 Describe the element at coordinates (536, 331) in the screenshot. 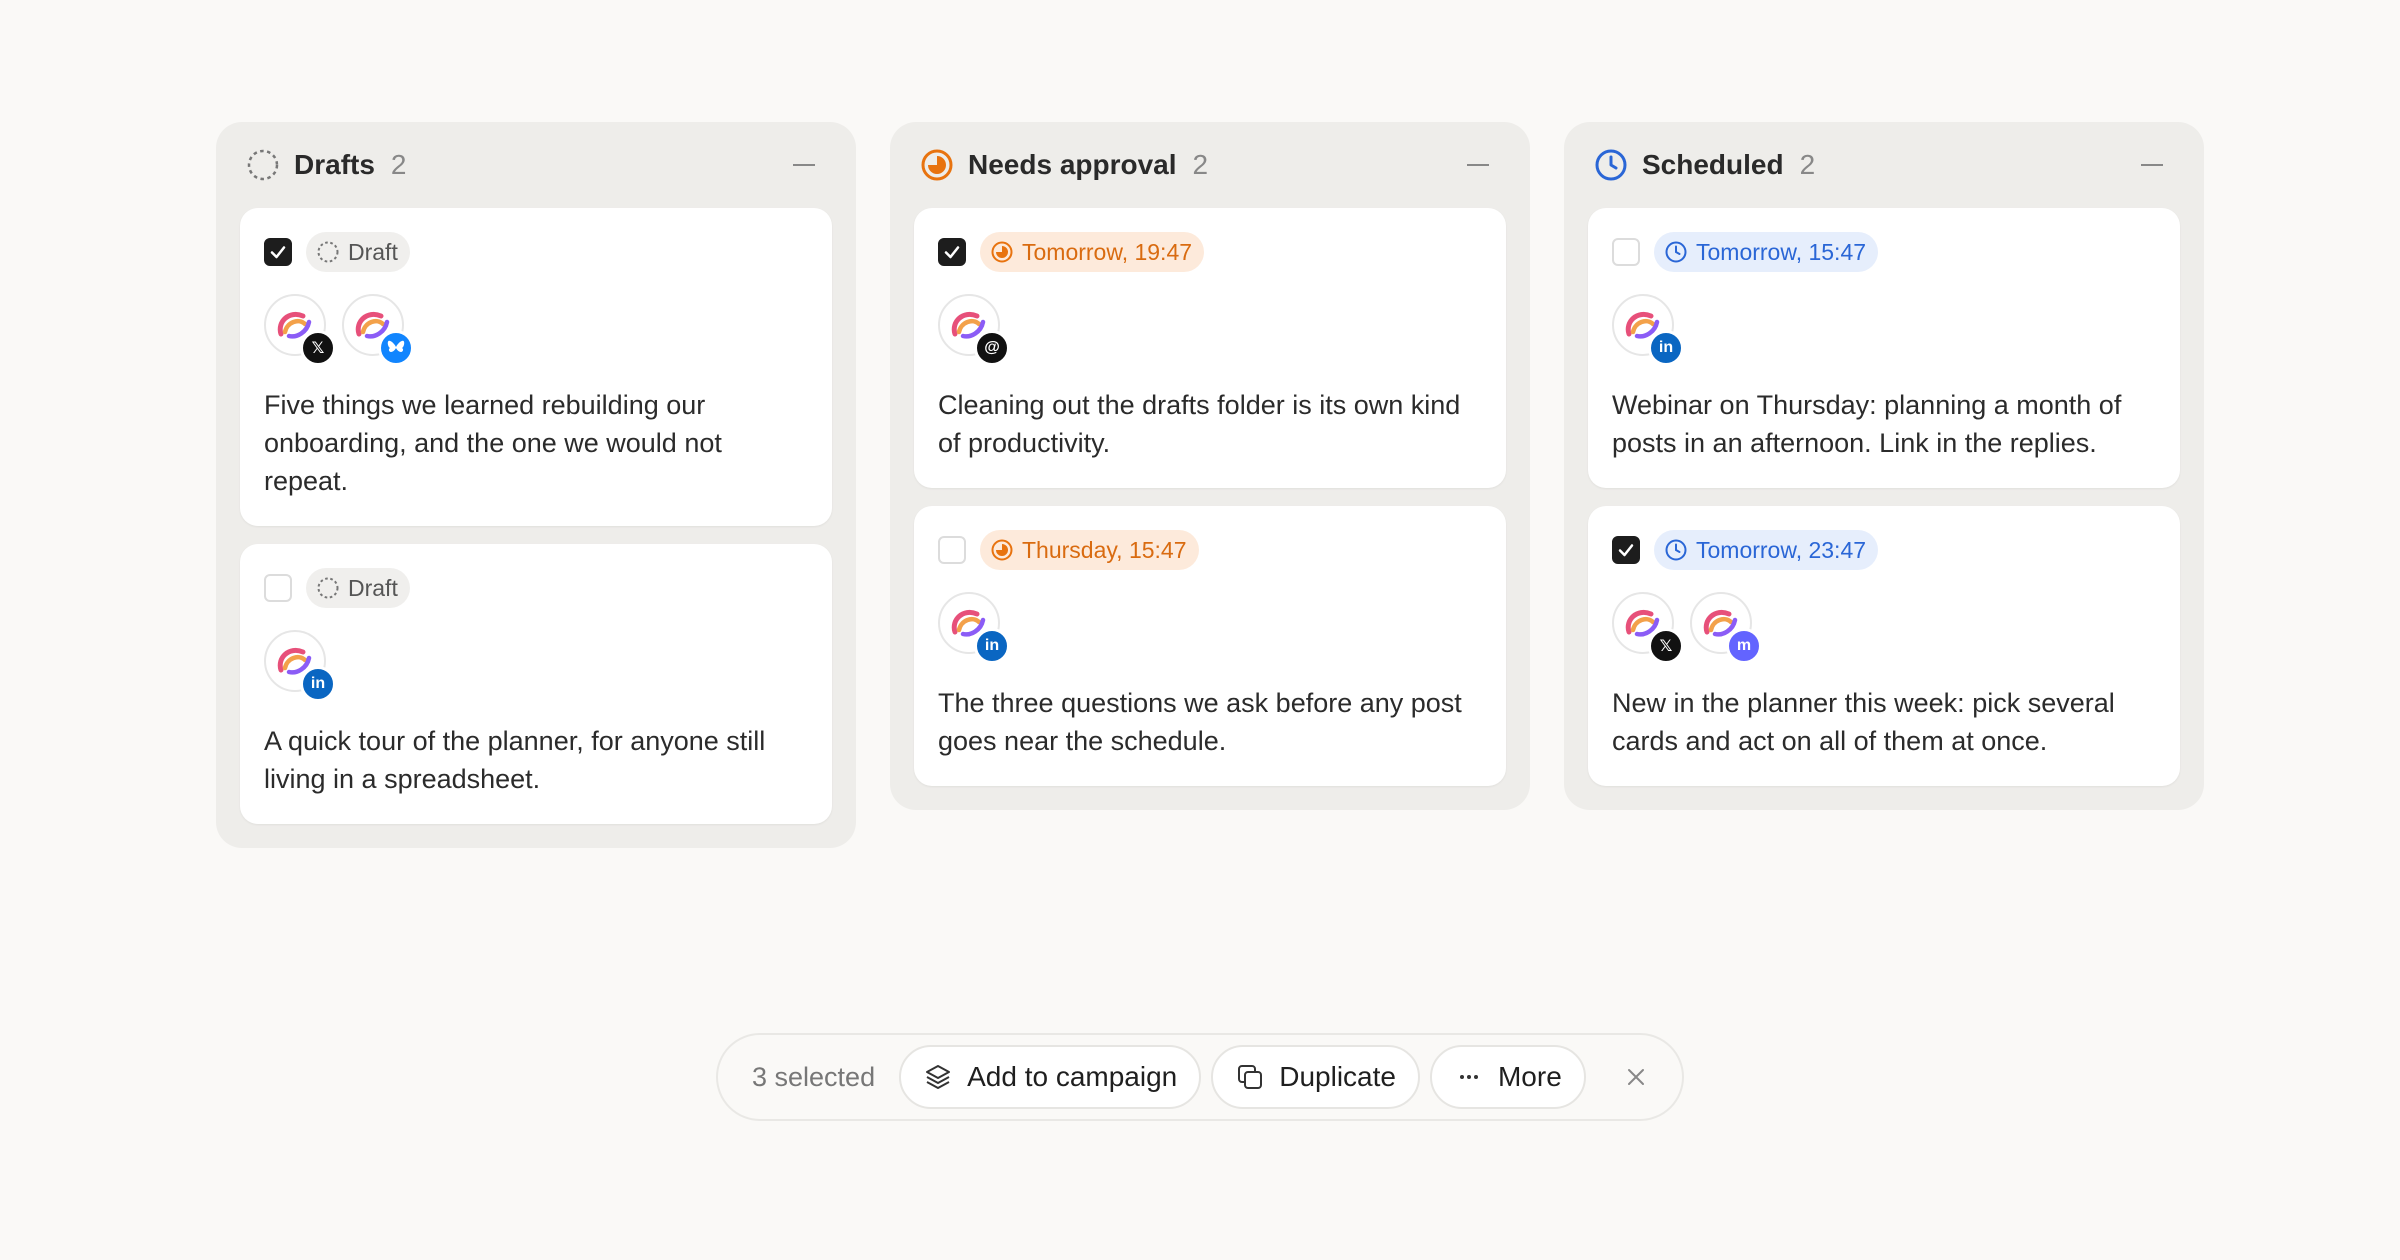

I see `account-list: 𝕏` at that location.